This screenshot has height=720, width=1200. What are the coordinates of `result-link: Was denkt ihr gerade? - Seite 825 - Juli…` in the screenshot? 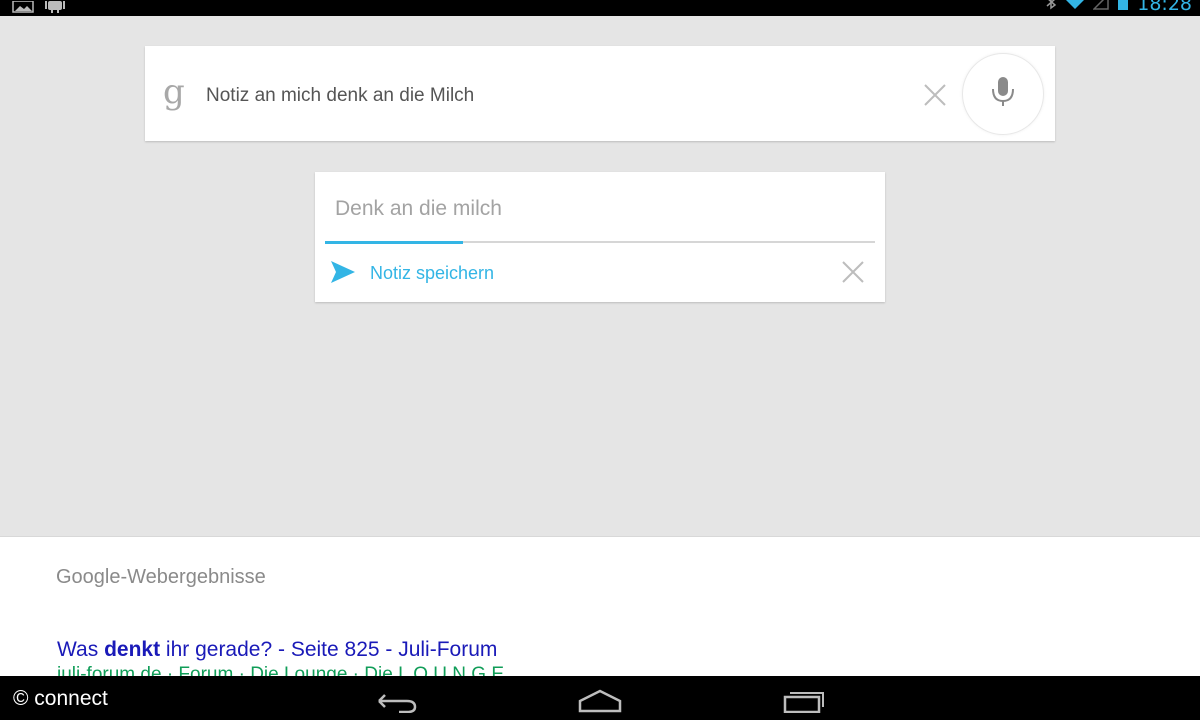 It's located at (277, 650).